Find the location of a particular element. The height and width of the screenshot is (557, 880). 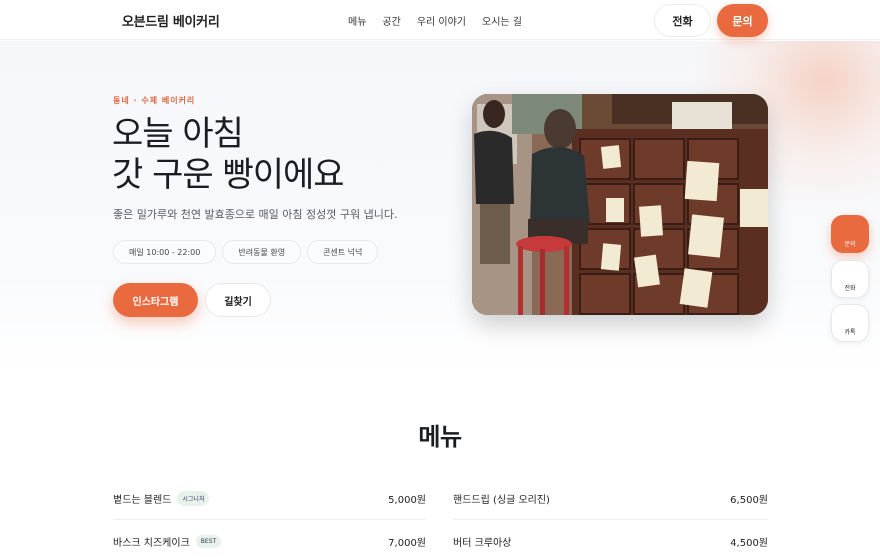

menu-item-price: 6,500원 is located at coordinates (749, 500).